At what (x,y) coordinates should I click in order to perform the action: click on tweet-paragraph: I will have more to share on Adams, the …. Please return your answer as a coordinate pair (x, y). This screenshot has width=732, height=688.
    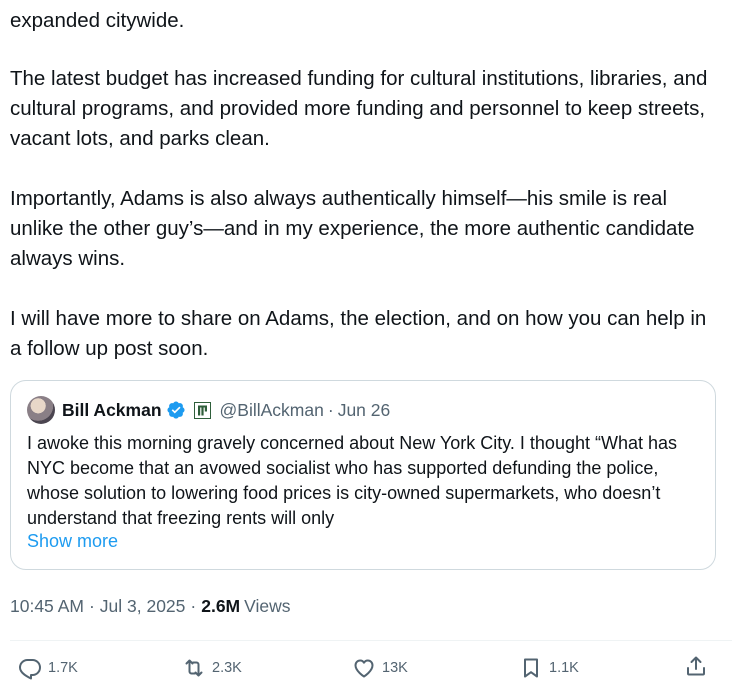
    Looking at the image, I should click on (358, 333).